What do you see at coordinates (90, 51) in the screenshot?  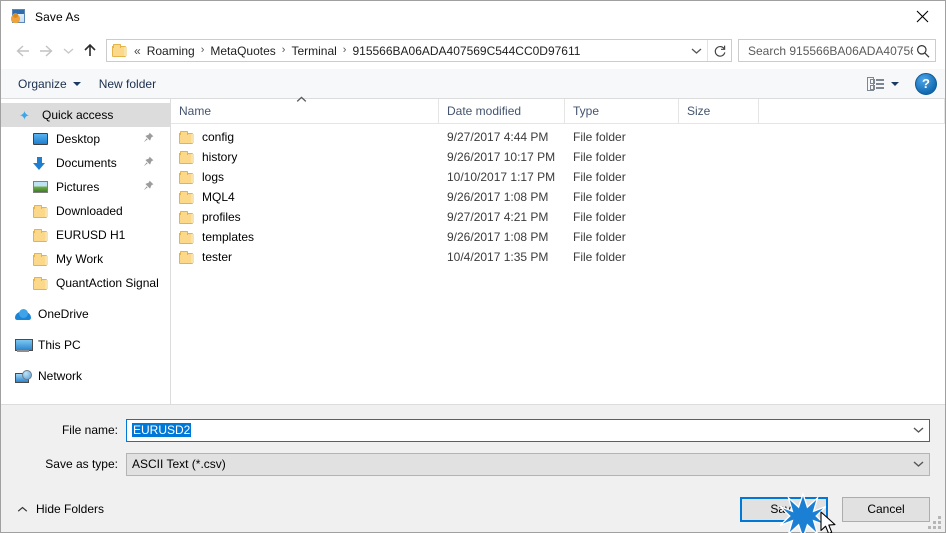 I see `up-arrow-icon` at bounding box center [90, 51].